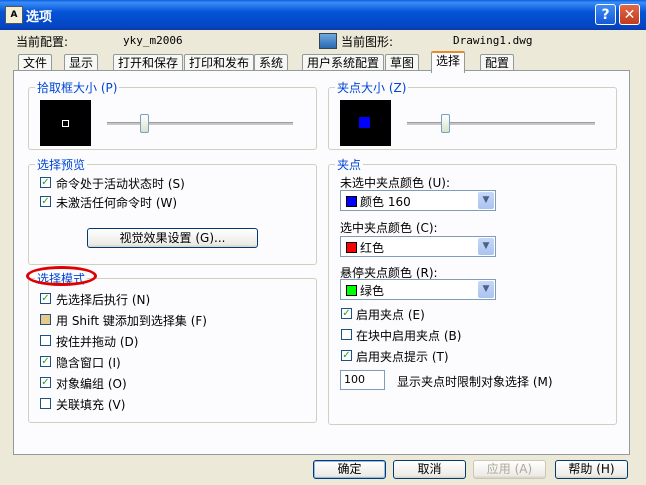  I want to click on unselected-grip-color-value: 颜色 160, so click(385, 202).